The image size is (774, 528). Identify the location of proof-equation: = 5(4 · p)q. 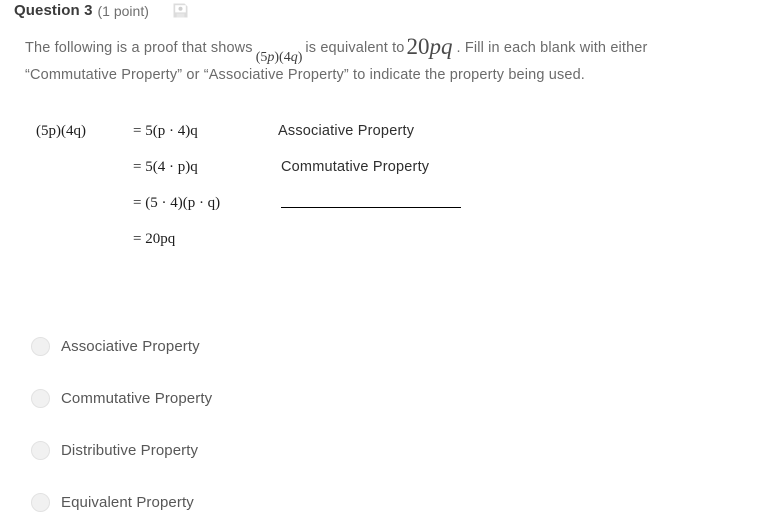
(165, 167).